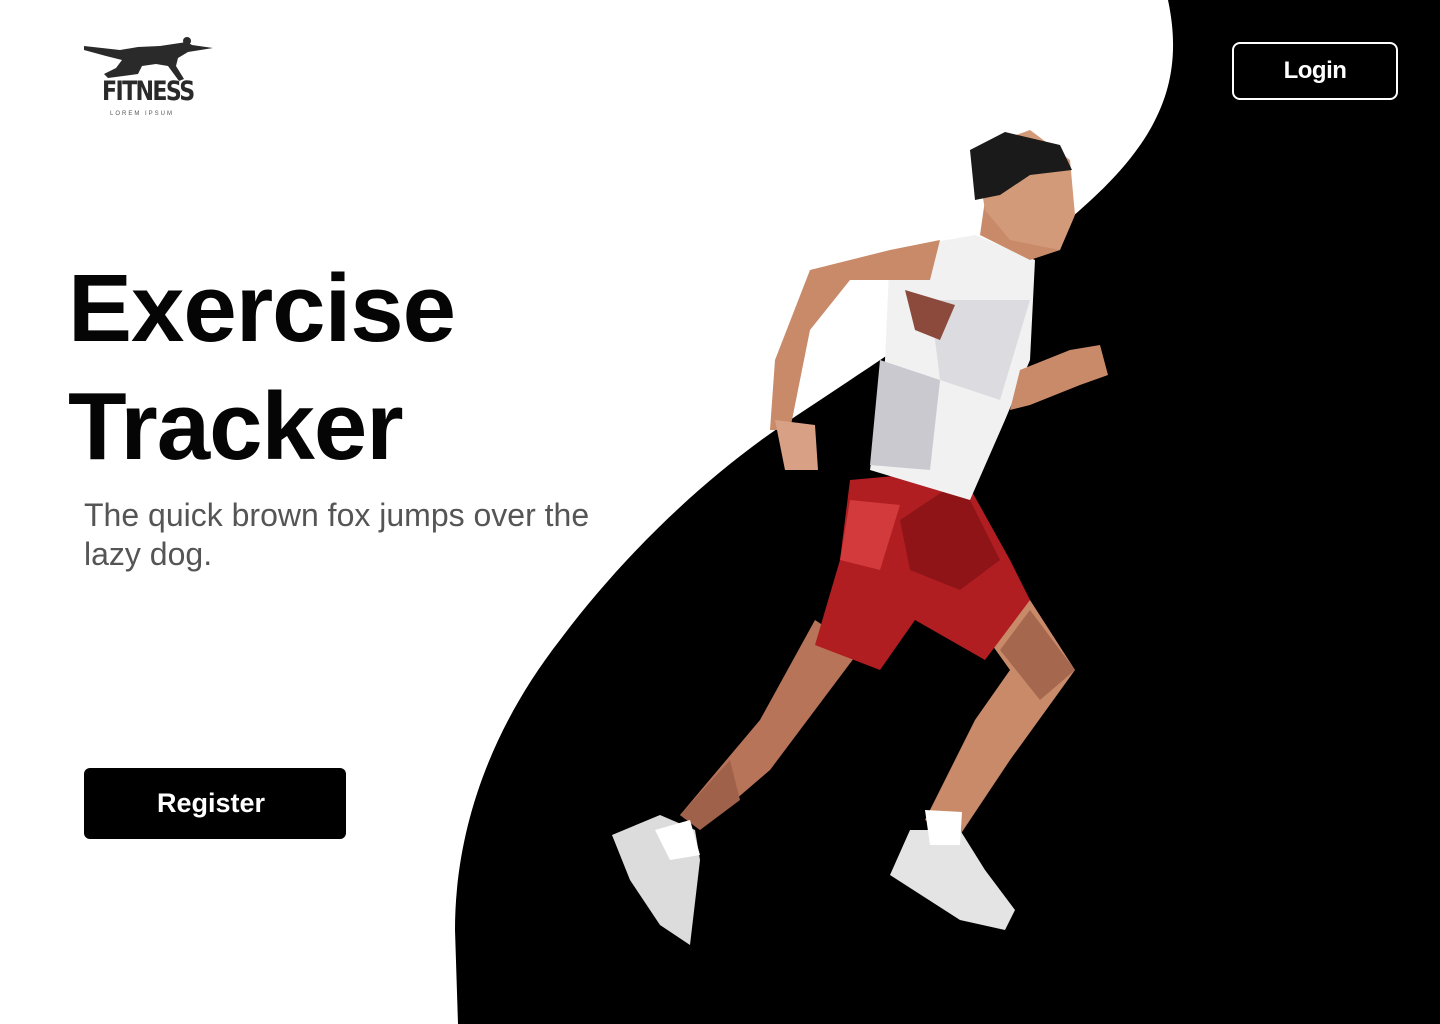  Describe the element at coordinates (215, 803) in the screenshot. I see `register-button: Register` at that location.